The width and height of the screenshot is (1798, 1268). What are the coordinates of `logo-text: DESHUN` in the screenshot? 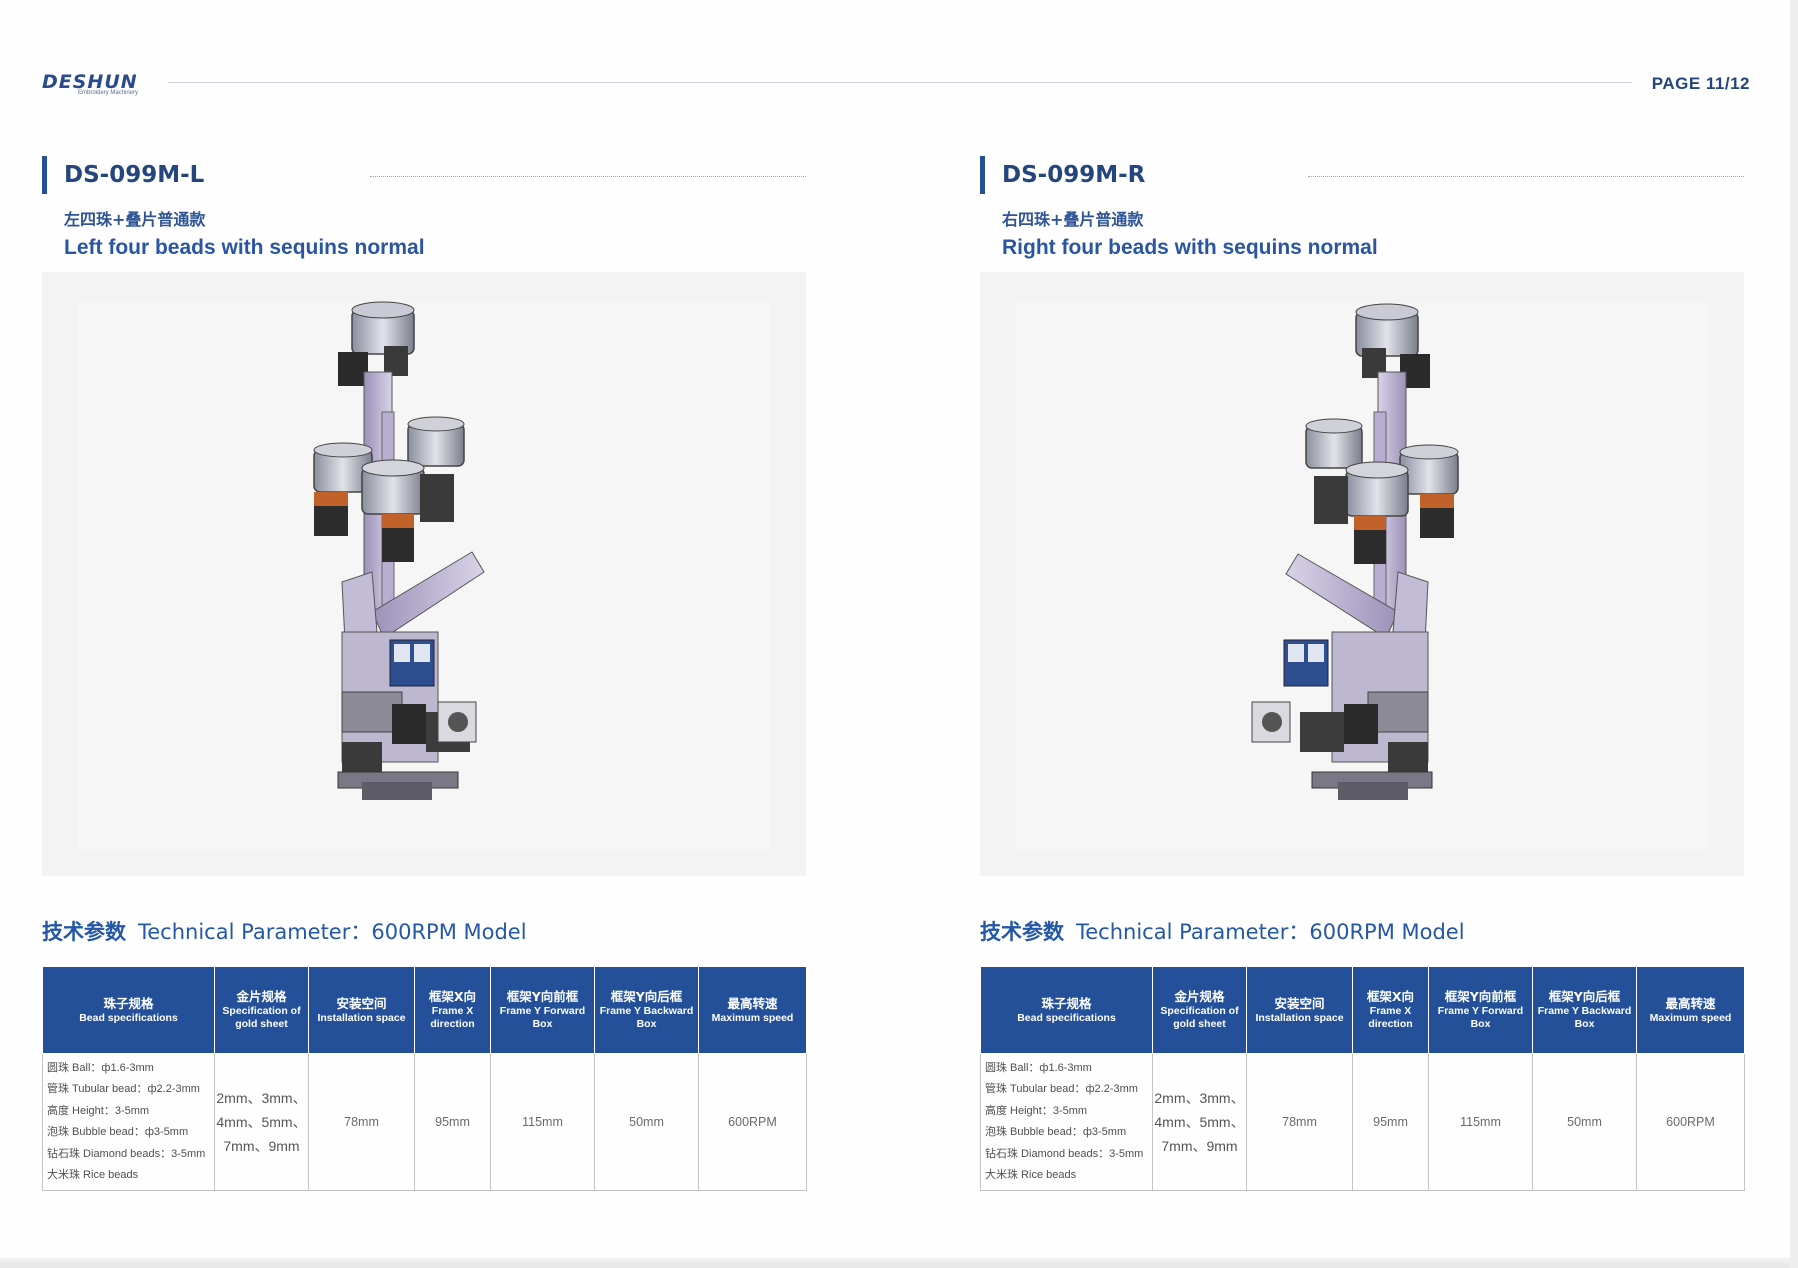 It's located at (90, 82).